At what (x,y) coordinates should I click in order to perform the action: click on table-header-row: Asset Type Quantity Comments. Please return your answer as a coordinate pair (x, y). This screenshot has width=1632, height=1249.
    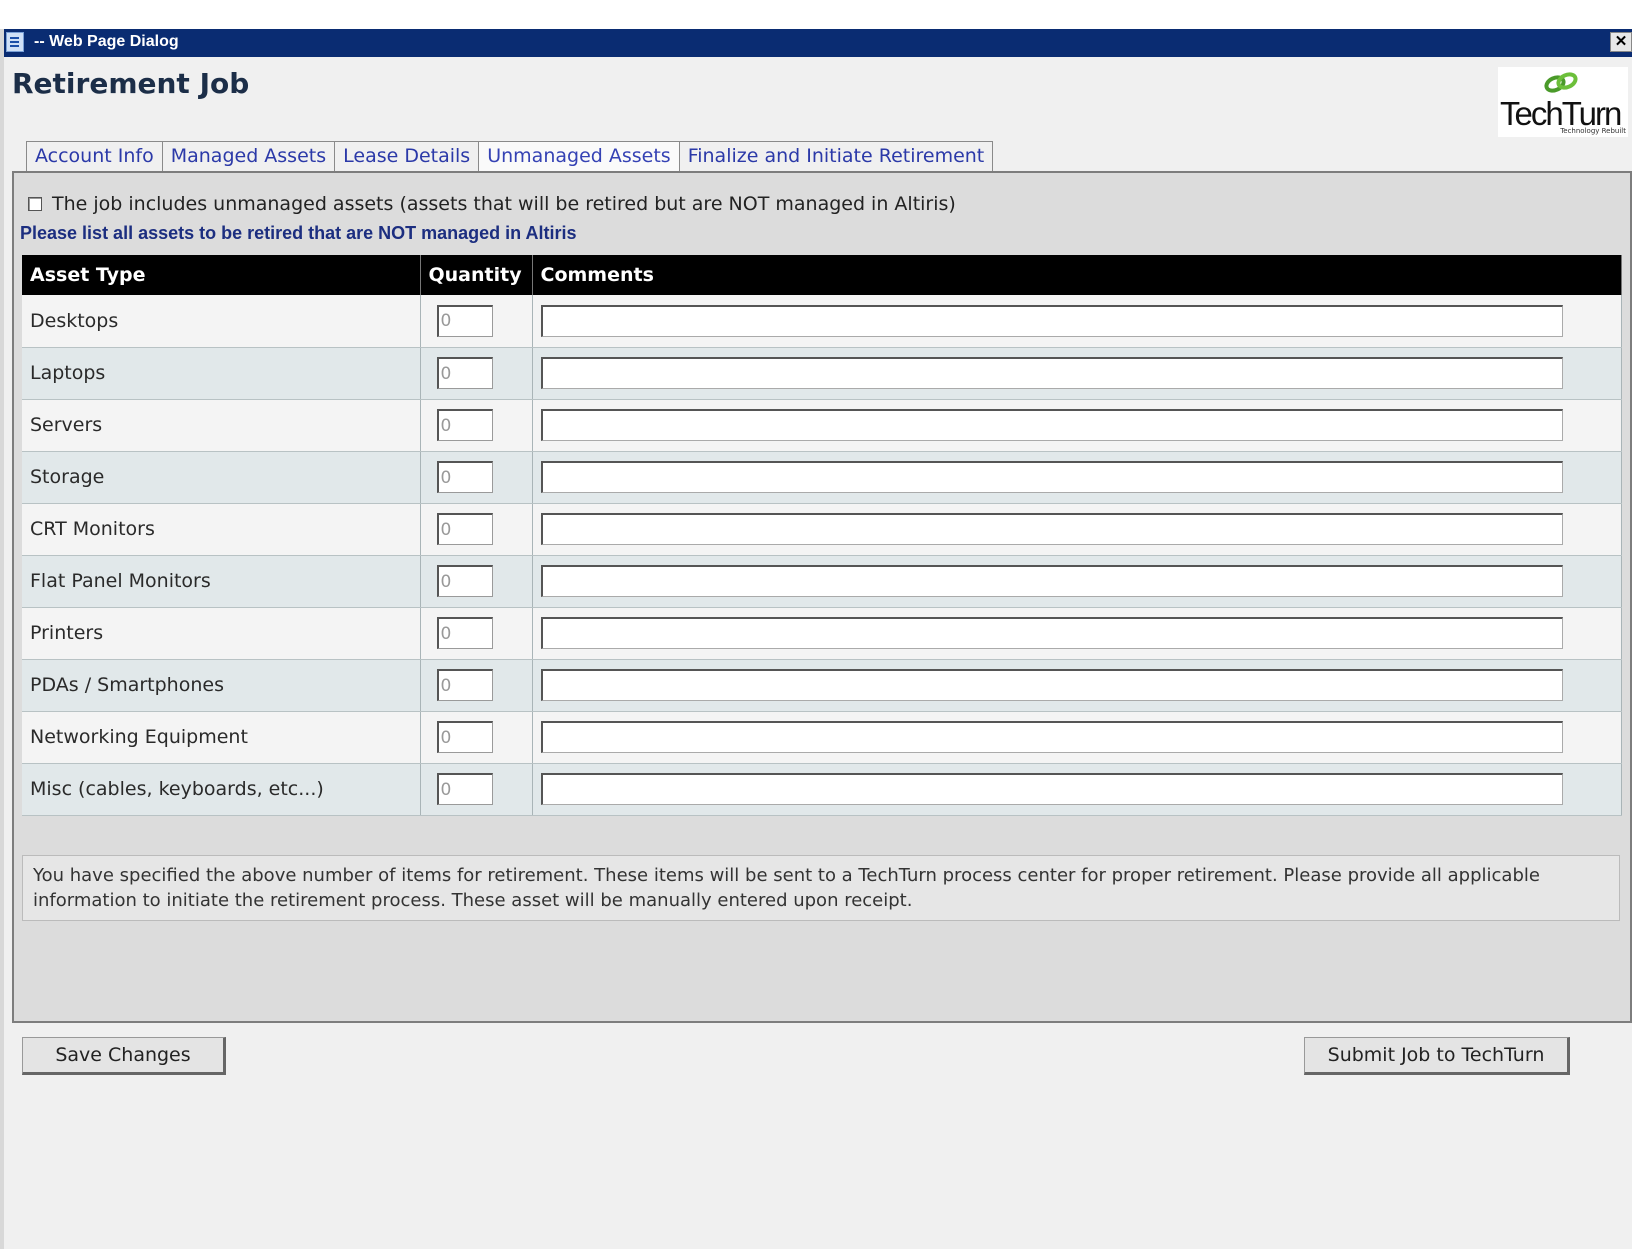
    Looking at the image, I should click on (822, 275).